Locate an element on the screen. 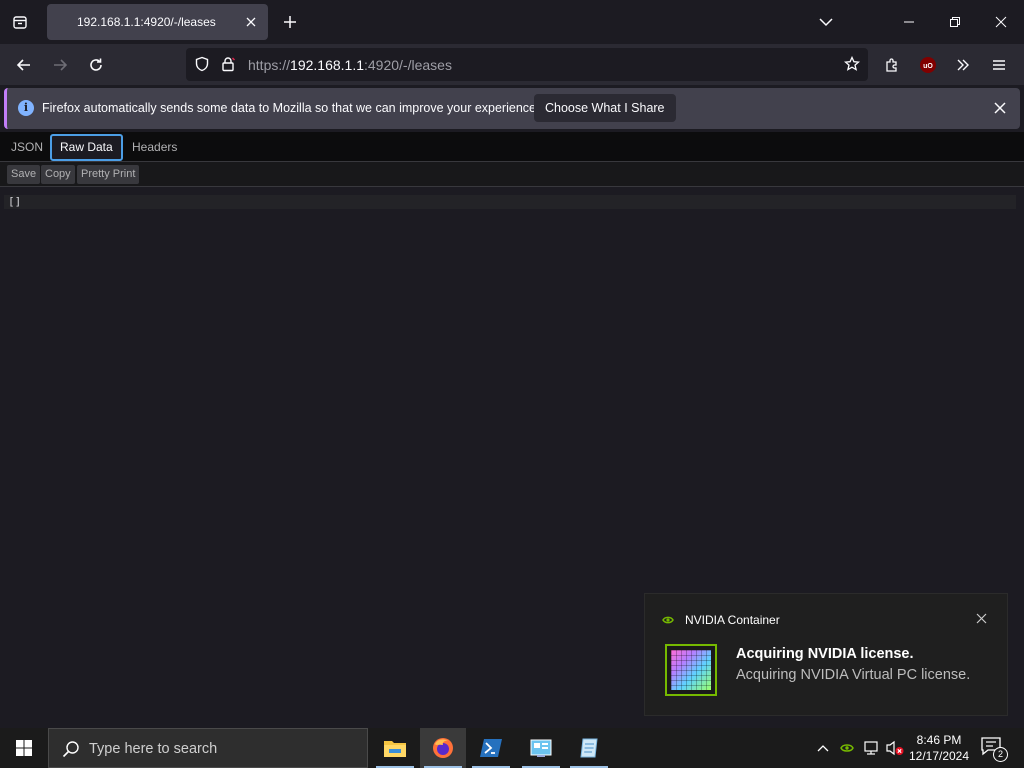 The height and width of the screenshot is (768, 1024). raw-data-text: [] is located at coordinates (510, 202).